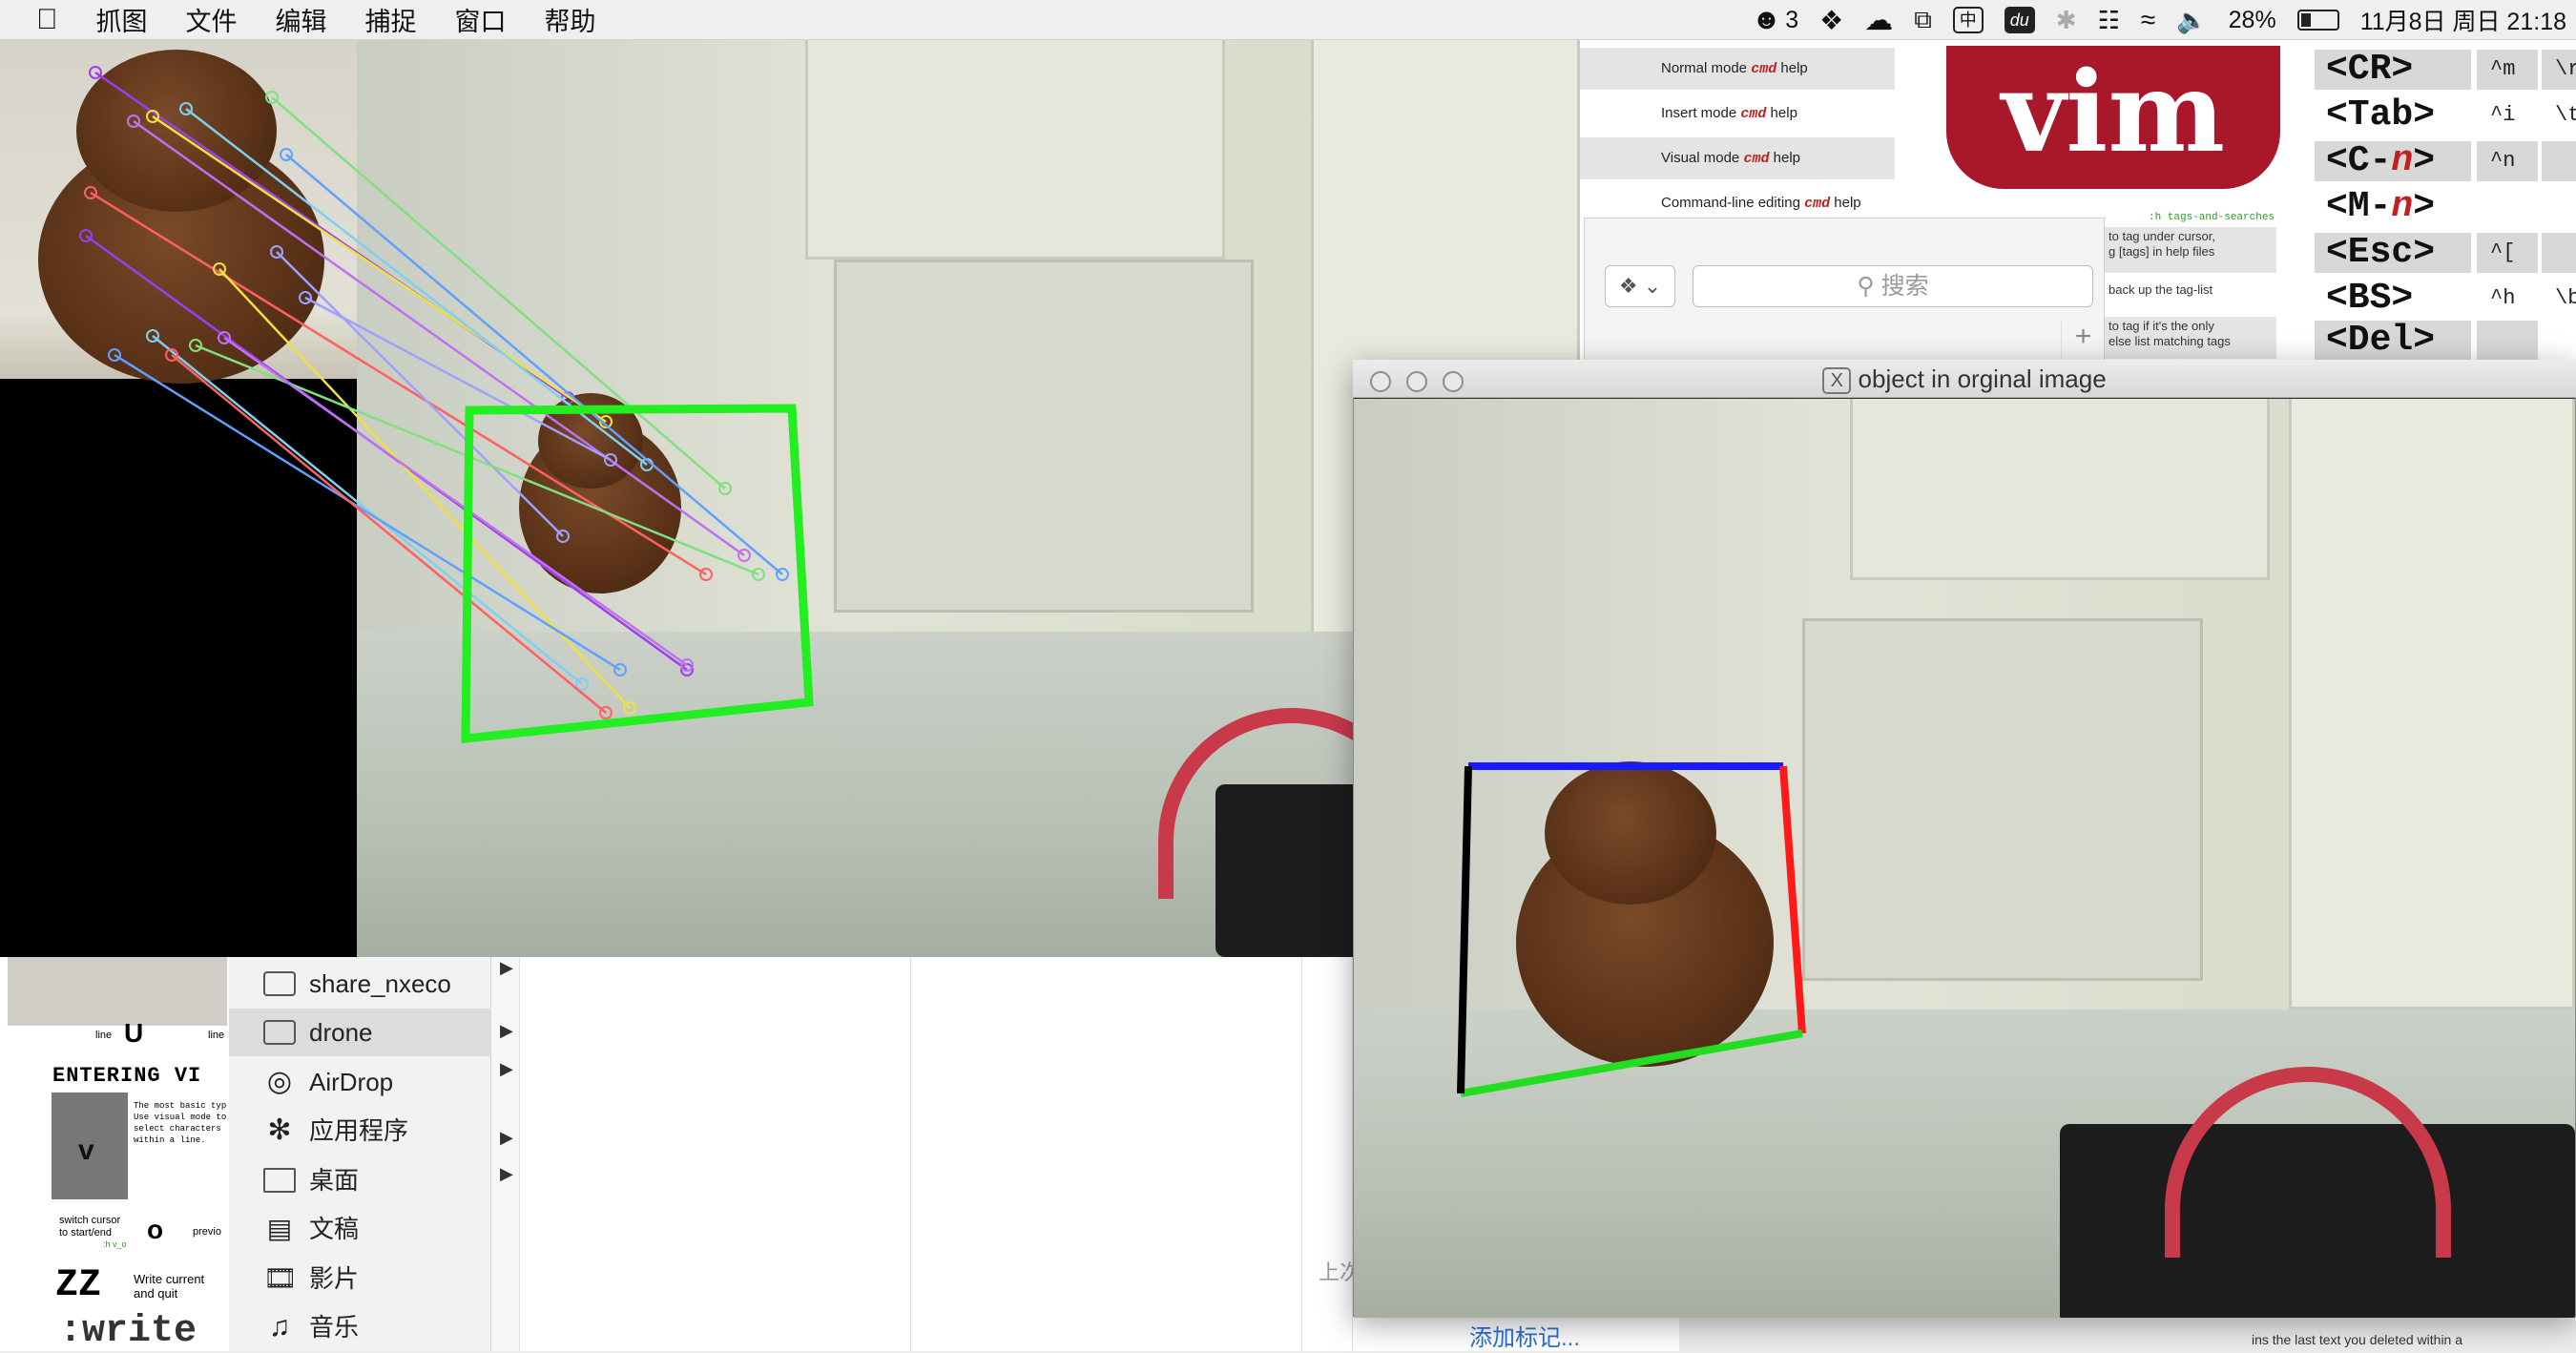 This screenshot has width=2576, height=1353. What do you see at coordinates (279, 1180) in the screenshot?
I see `desktop-icon` at bounding box center [279, 1180].